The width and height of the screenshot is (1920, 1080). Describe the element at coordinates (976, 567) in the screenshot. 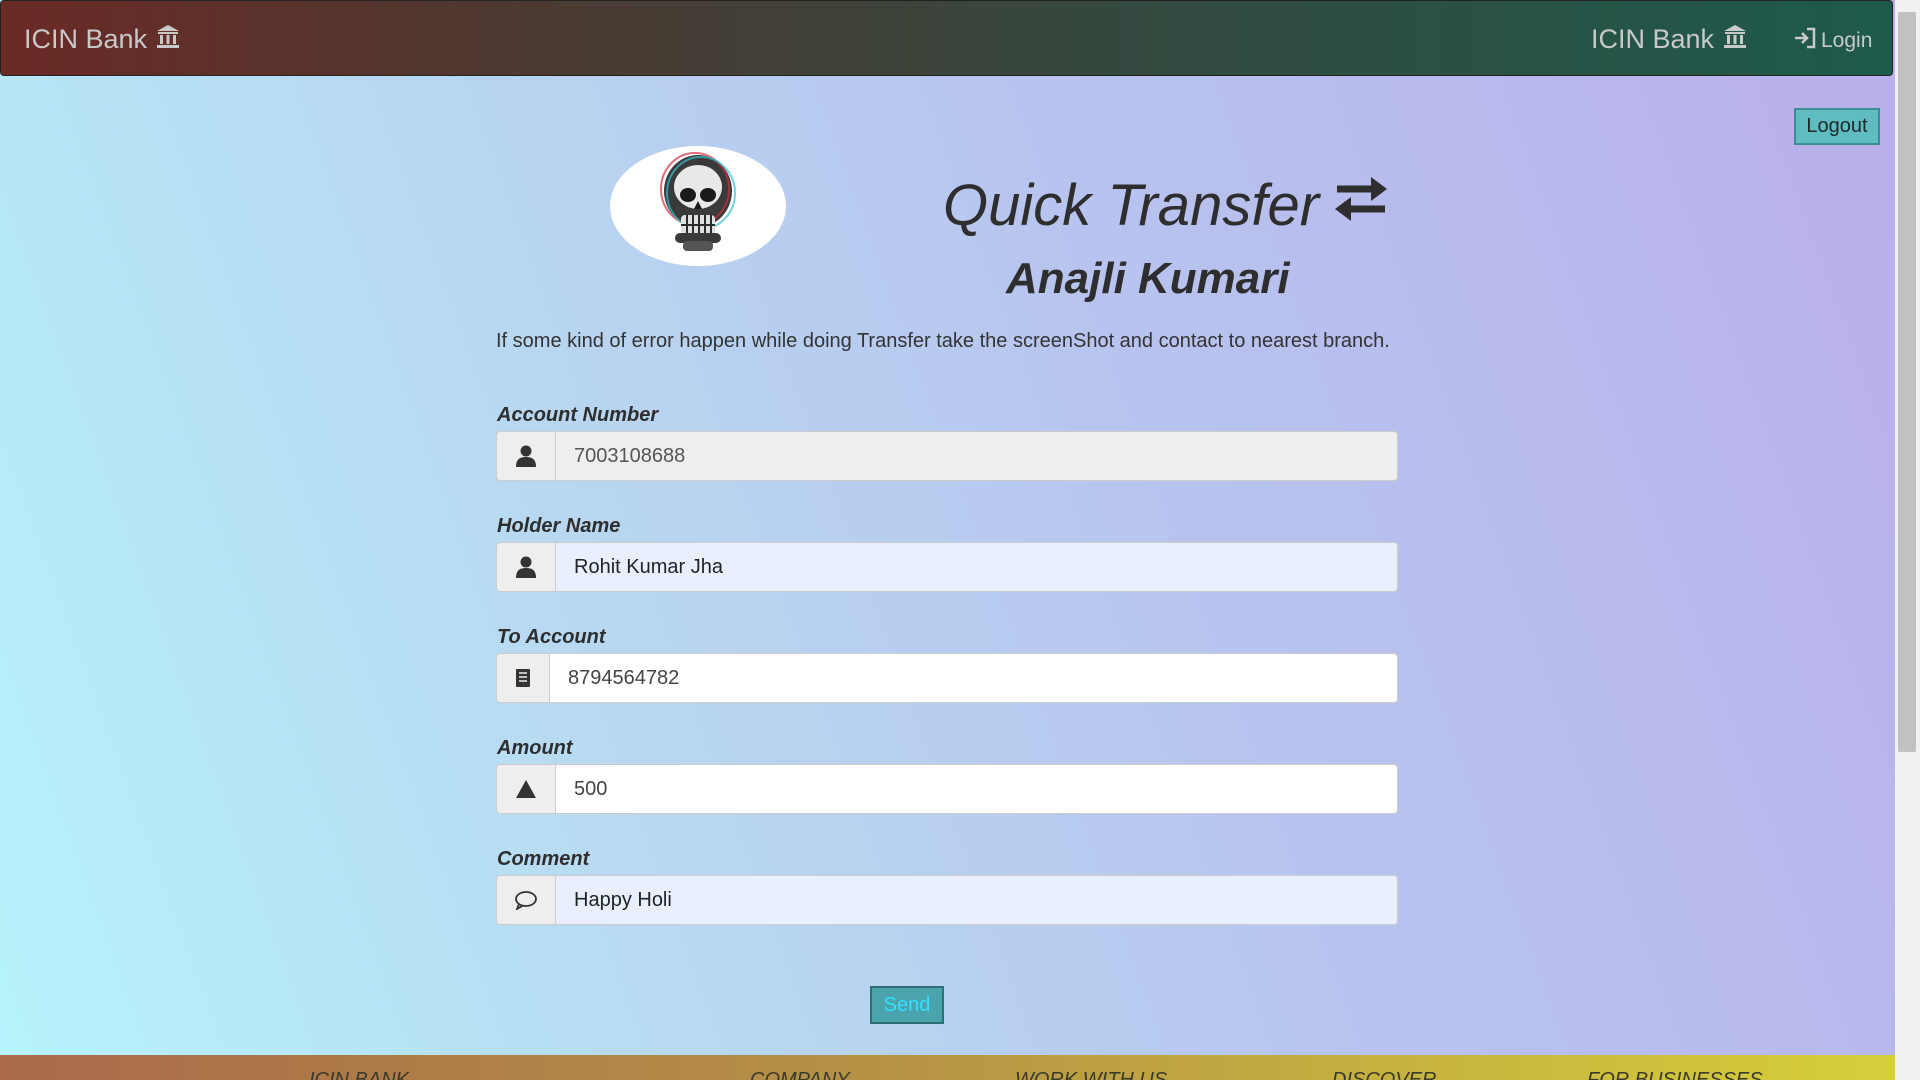

I see `holder-name-input` at that location.